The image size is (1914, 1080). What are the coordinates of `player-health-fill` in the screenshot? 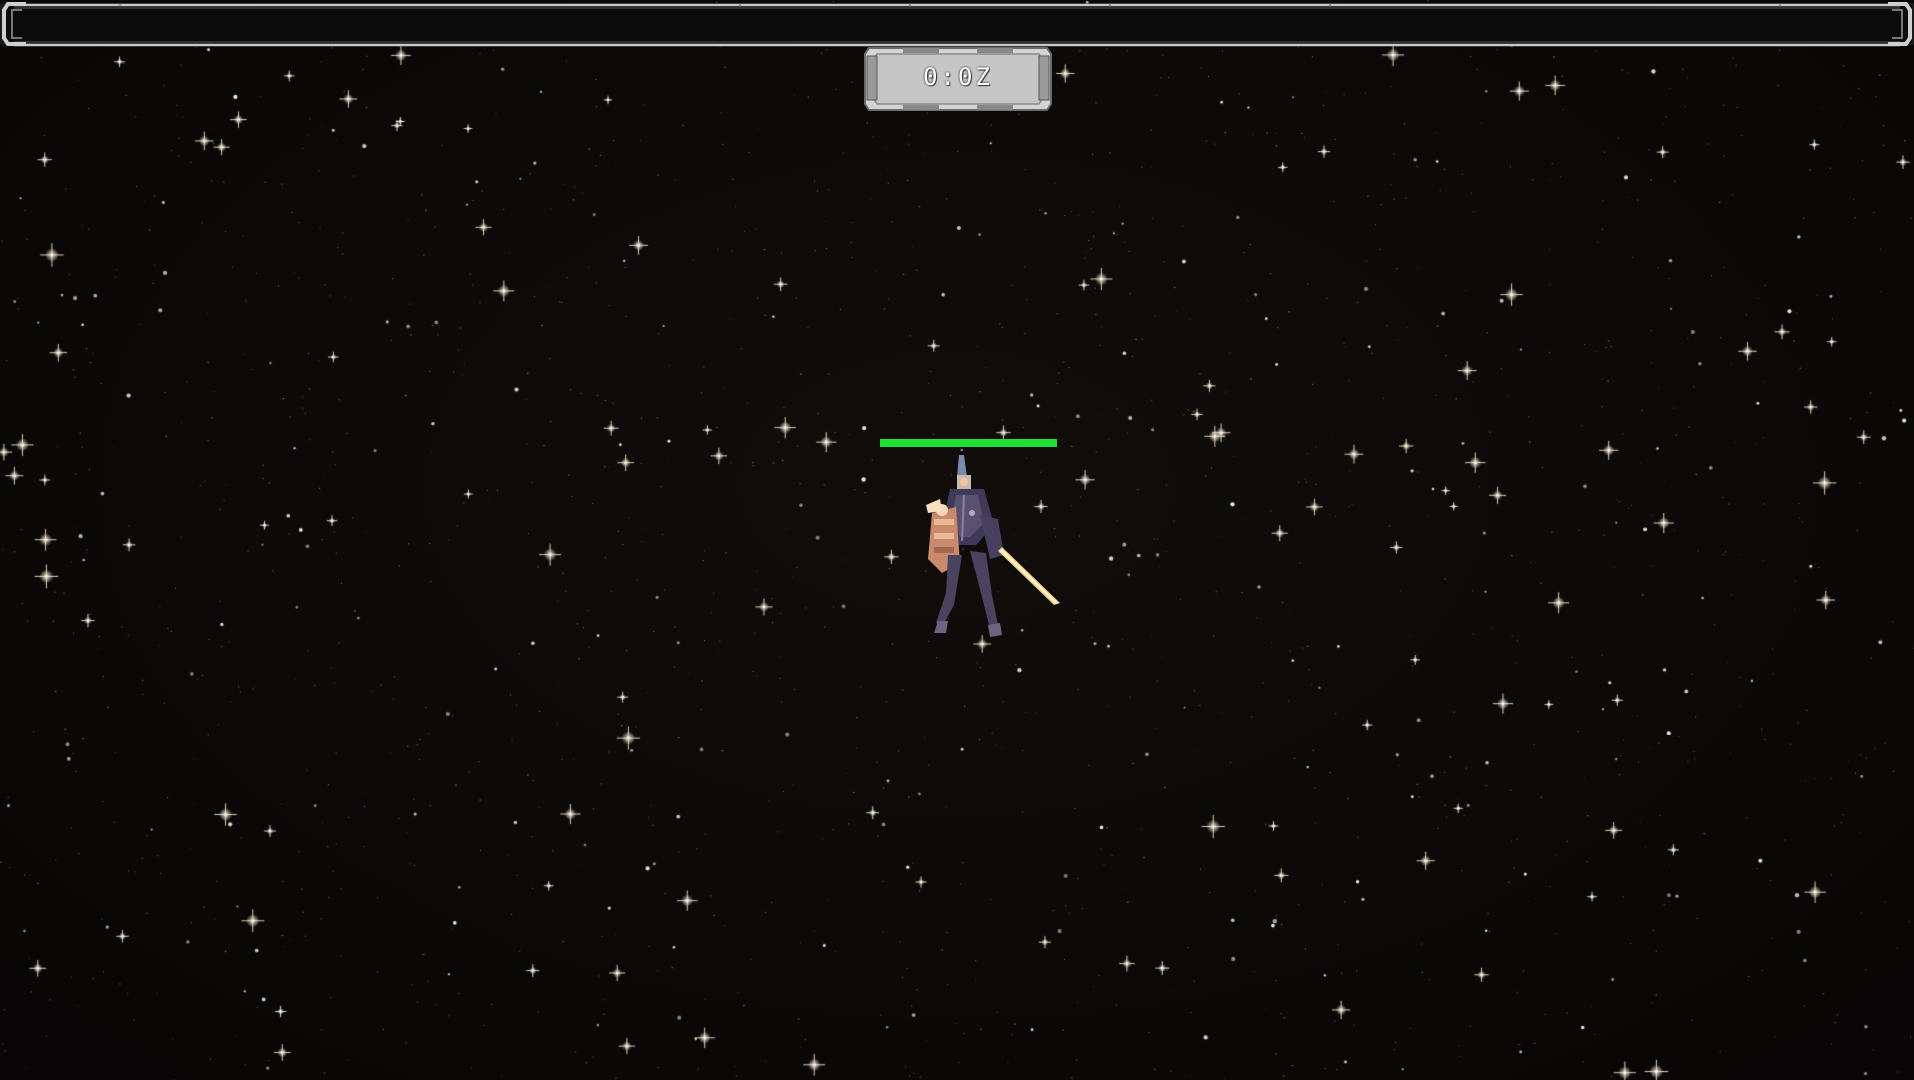 It's located at (968, 443).